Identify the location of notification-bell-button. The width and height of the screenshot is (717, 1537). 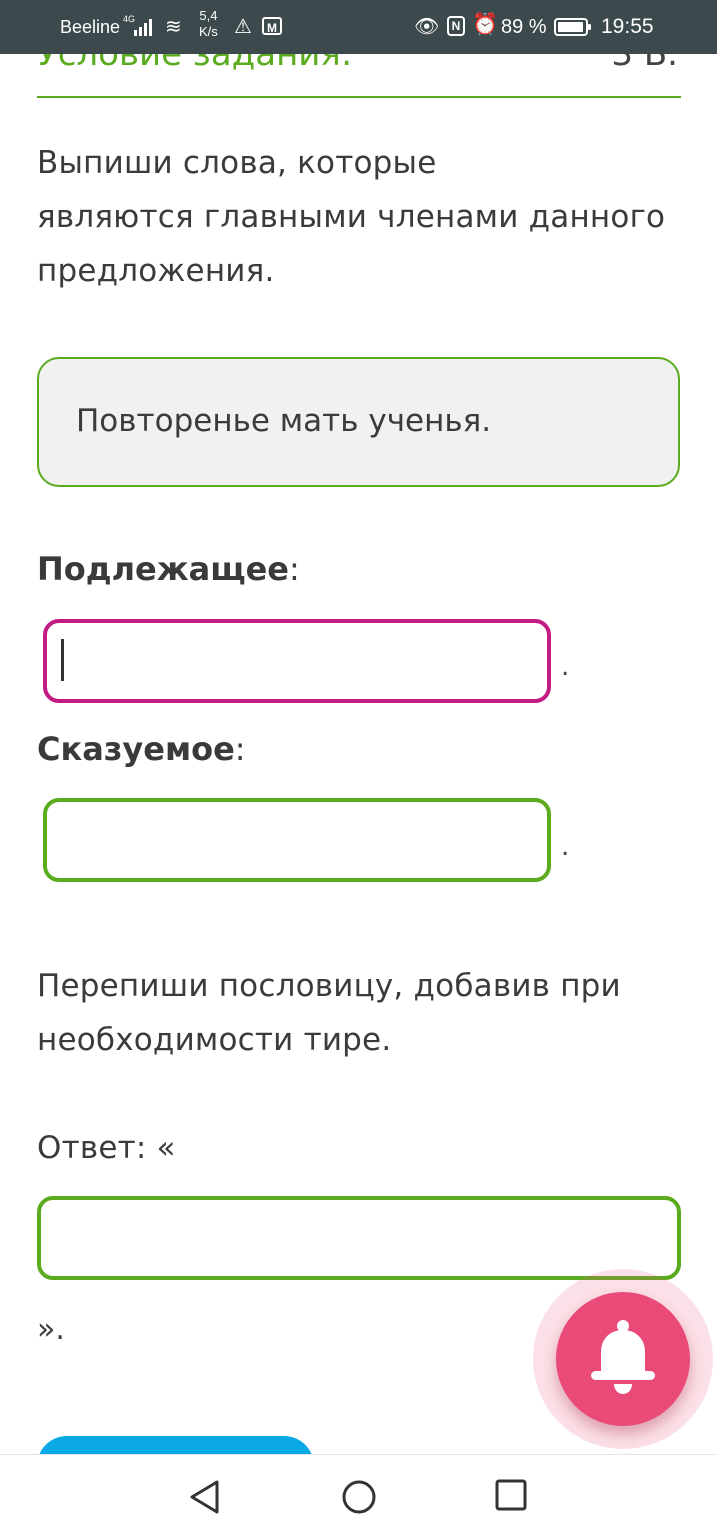
(623, 1359).